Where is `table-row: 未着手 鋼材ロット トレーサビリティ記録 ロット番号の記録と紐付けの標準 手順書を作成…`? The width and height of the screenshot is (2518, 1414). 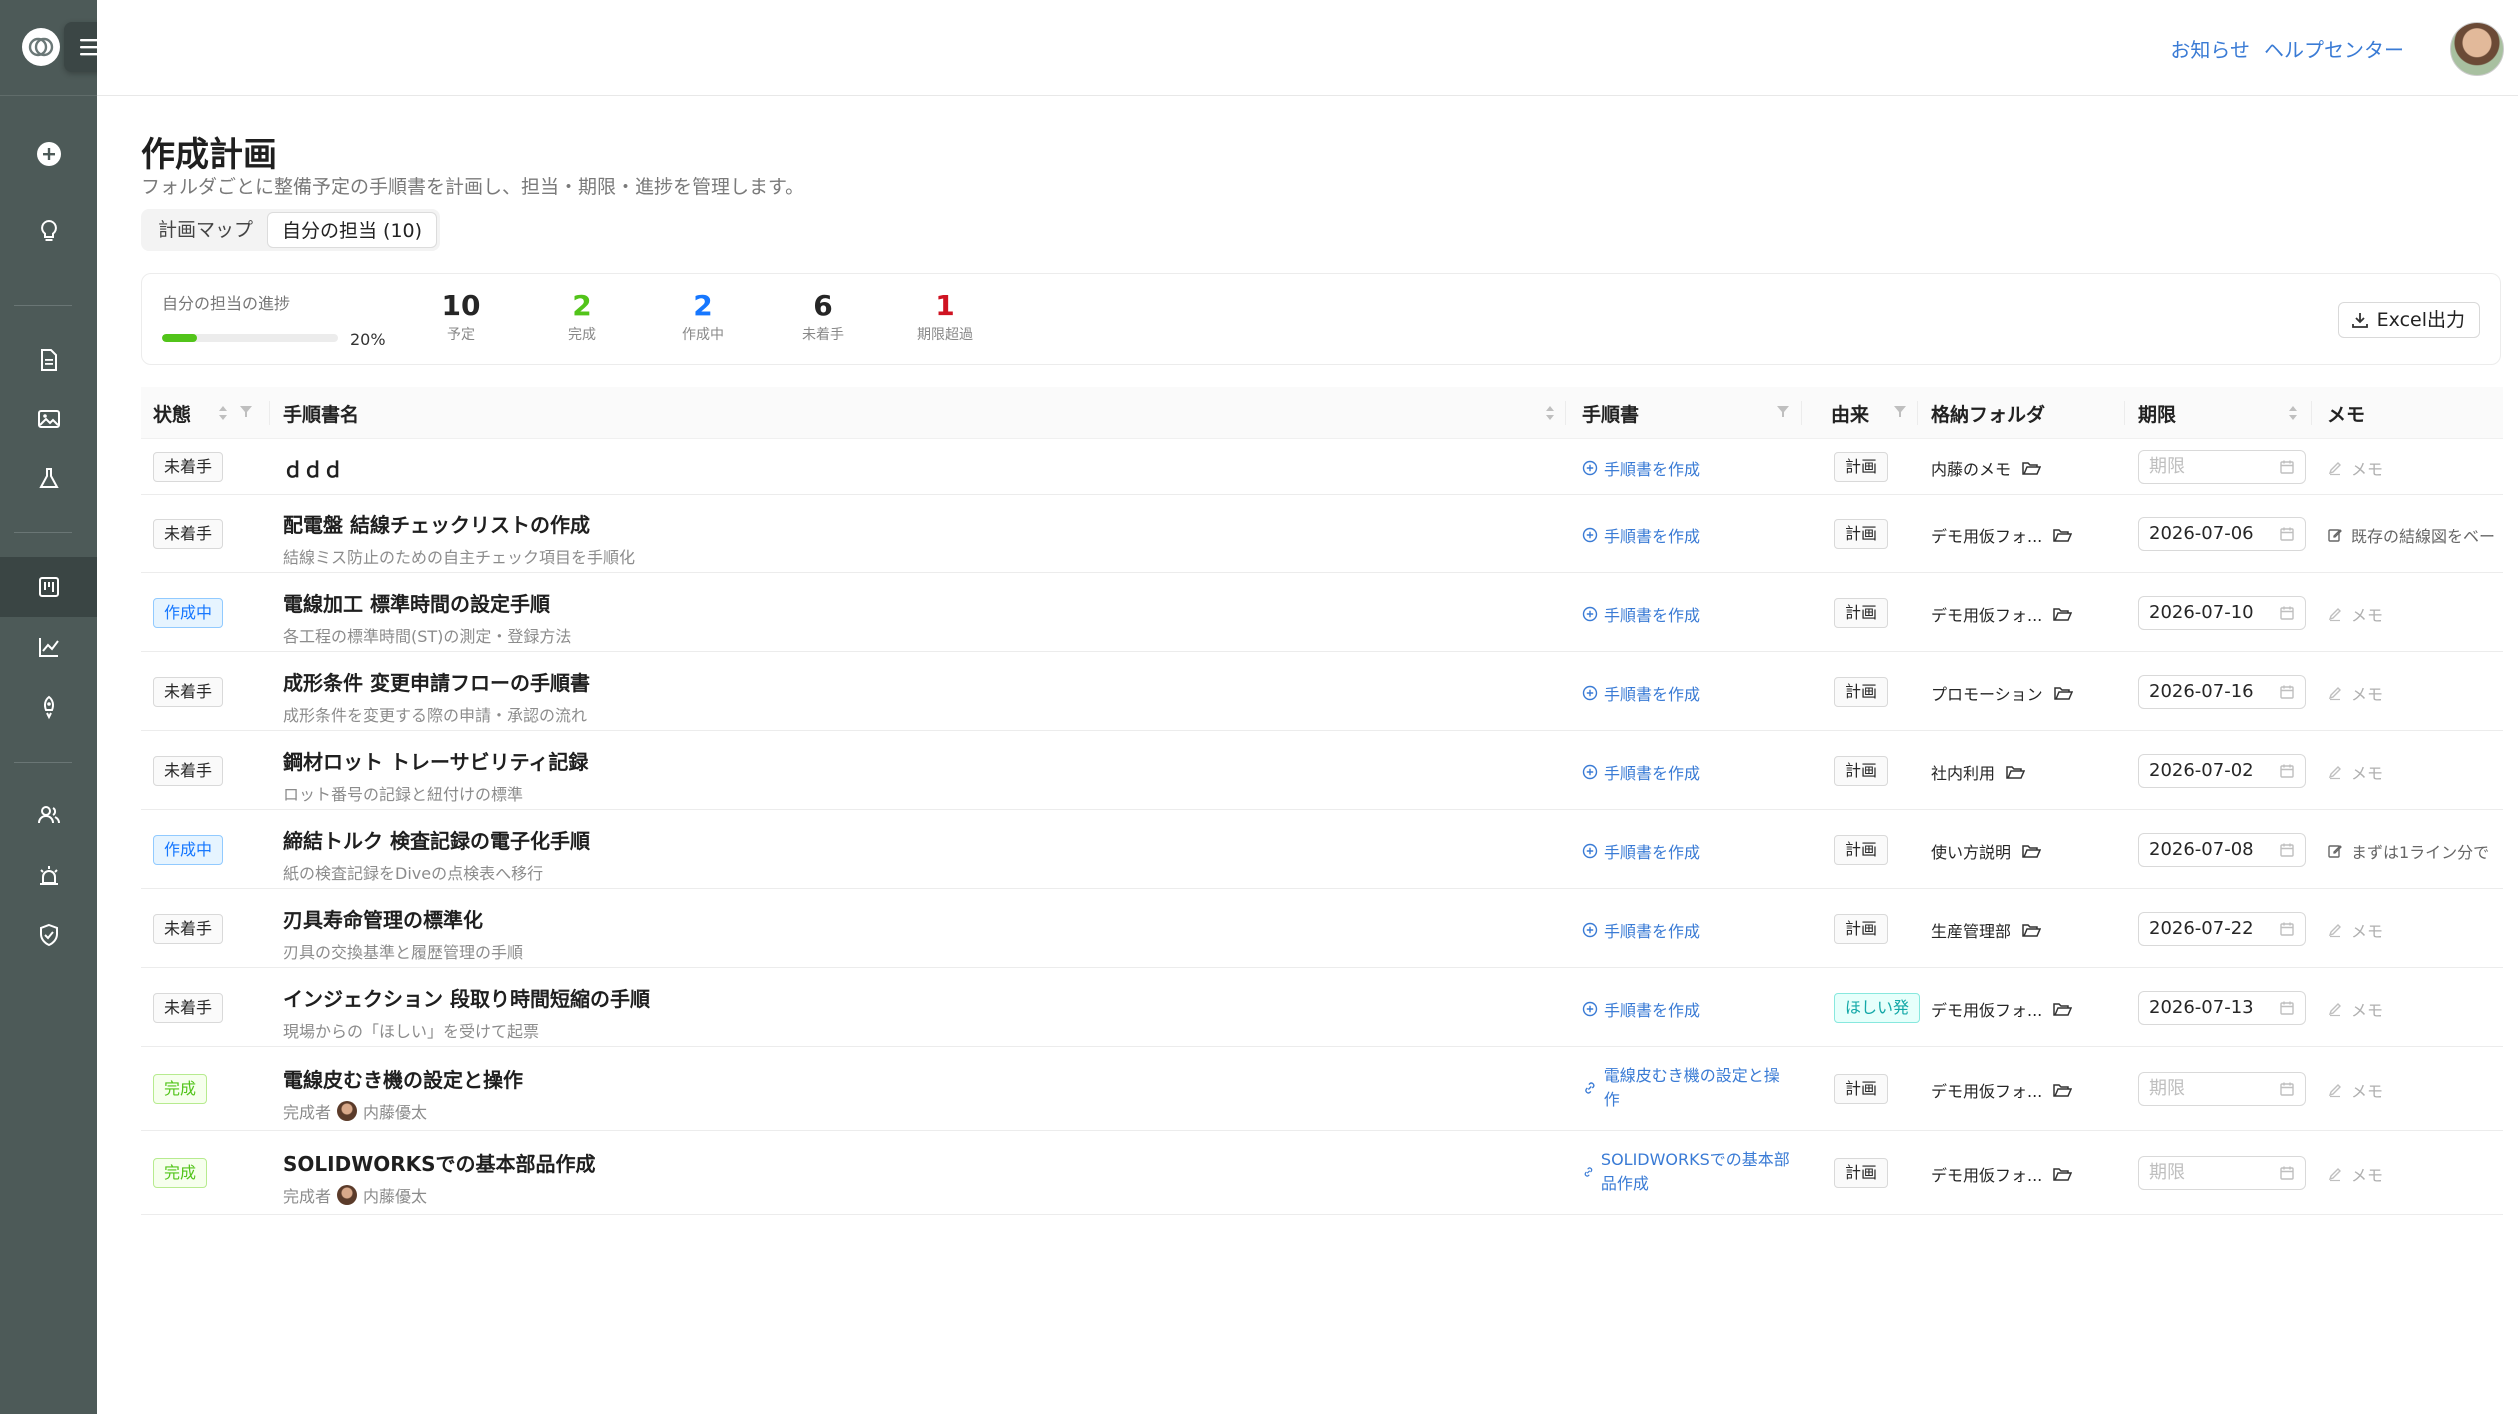
table-row: 未着手 鋼材ロット トレーサビリティ記録 ロット番号の記録と紐付けの標準 手順書を作成… is located at coordinates (1322, 770).